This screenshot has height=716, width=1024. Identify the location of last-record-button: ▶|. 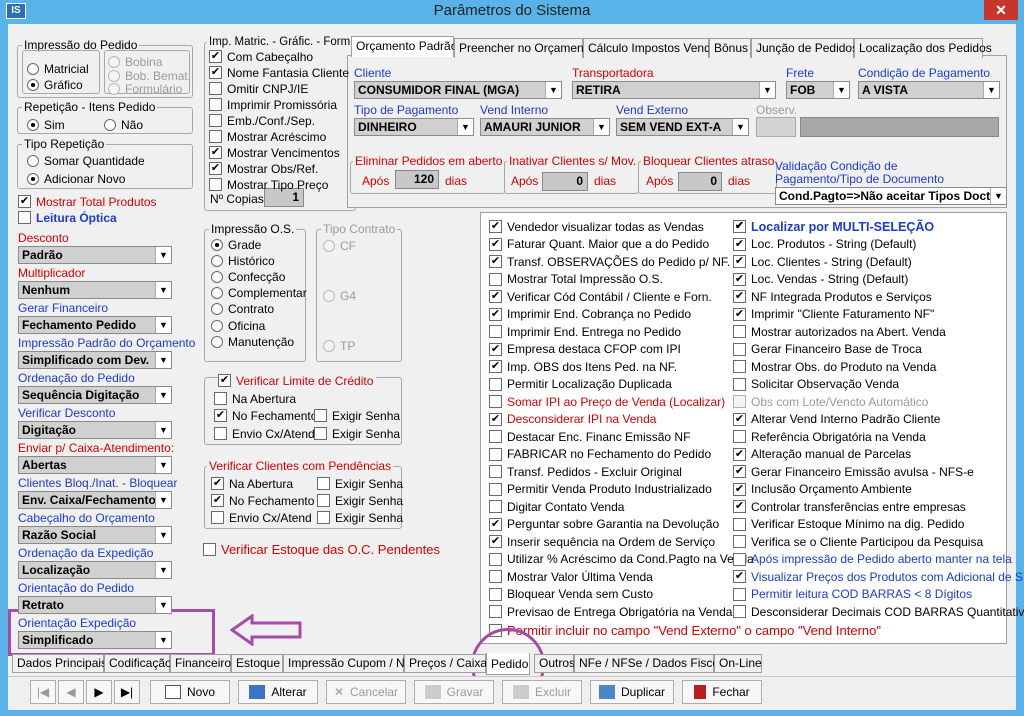
(127, 692).